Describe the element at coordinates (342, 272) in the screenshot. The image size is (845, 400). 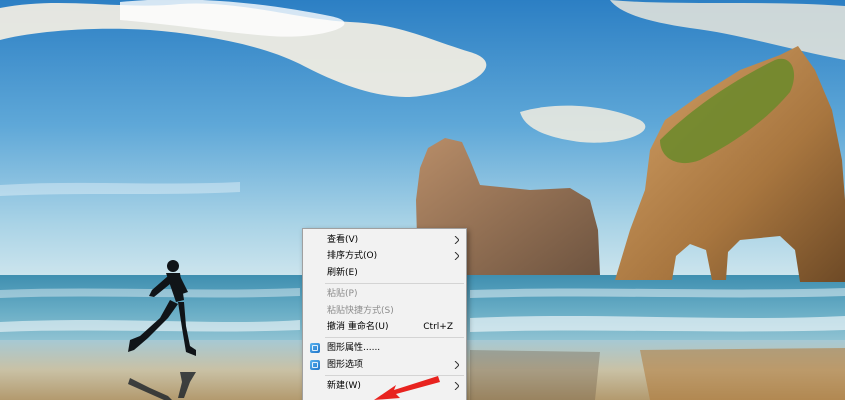
I see `menu-item-label: 刷新(E)` at that location.